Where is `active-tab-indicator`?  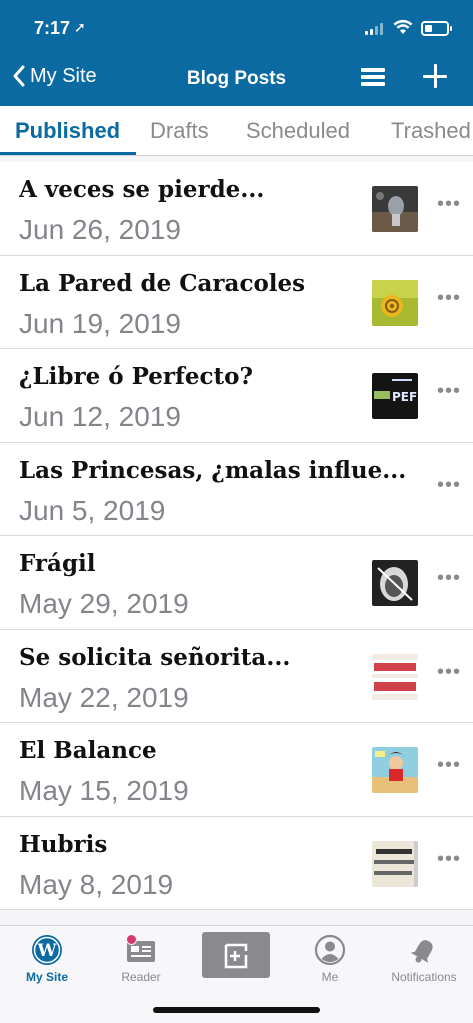
active-tab-indicator is located at coordinates (68, 153).